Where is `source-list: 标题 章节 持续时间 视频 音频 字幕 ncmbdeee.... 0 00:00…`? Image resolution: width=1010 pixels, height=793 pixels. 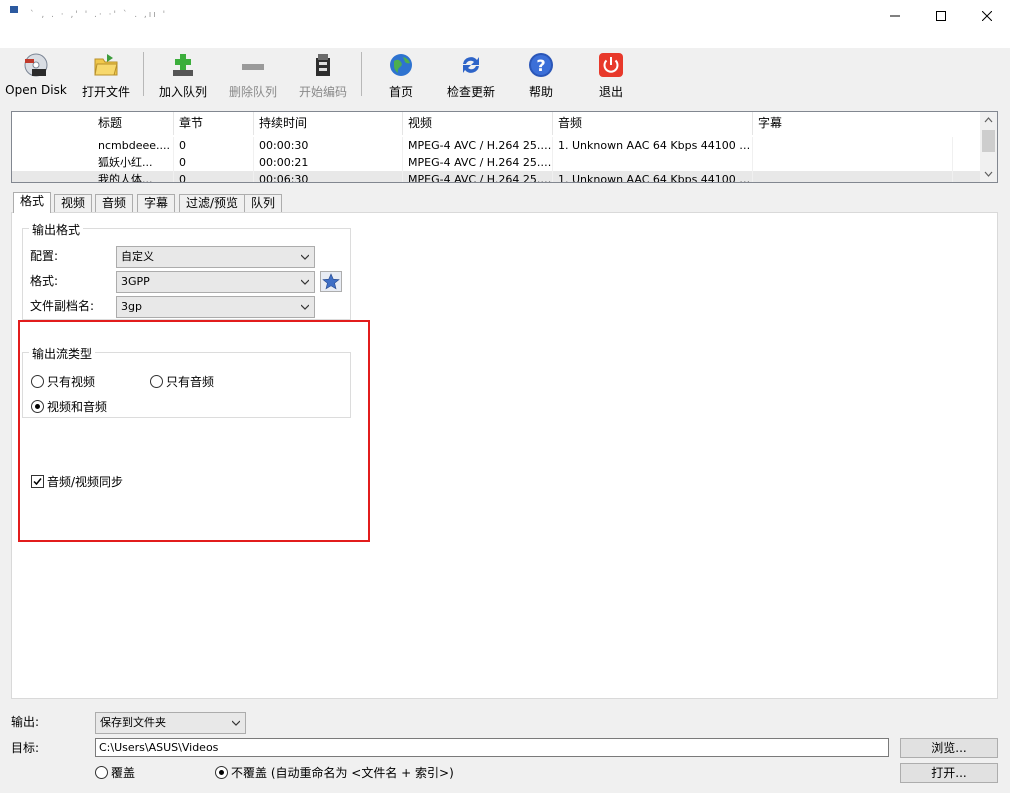
source-list: 标题 章节 持续时间 视频 音频 字幕 ncmbdeee.... 0 00:00… is located at coordinates (504, 147).